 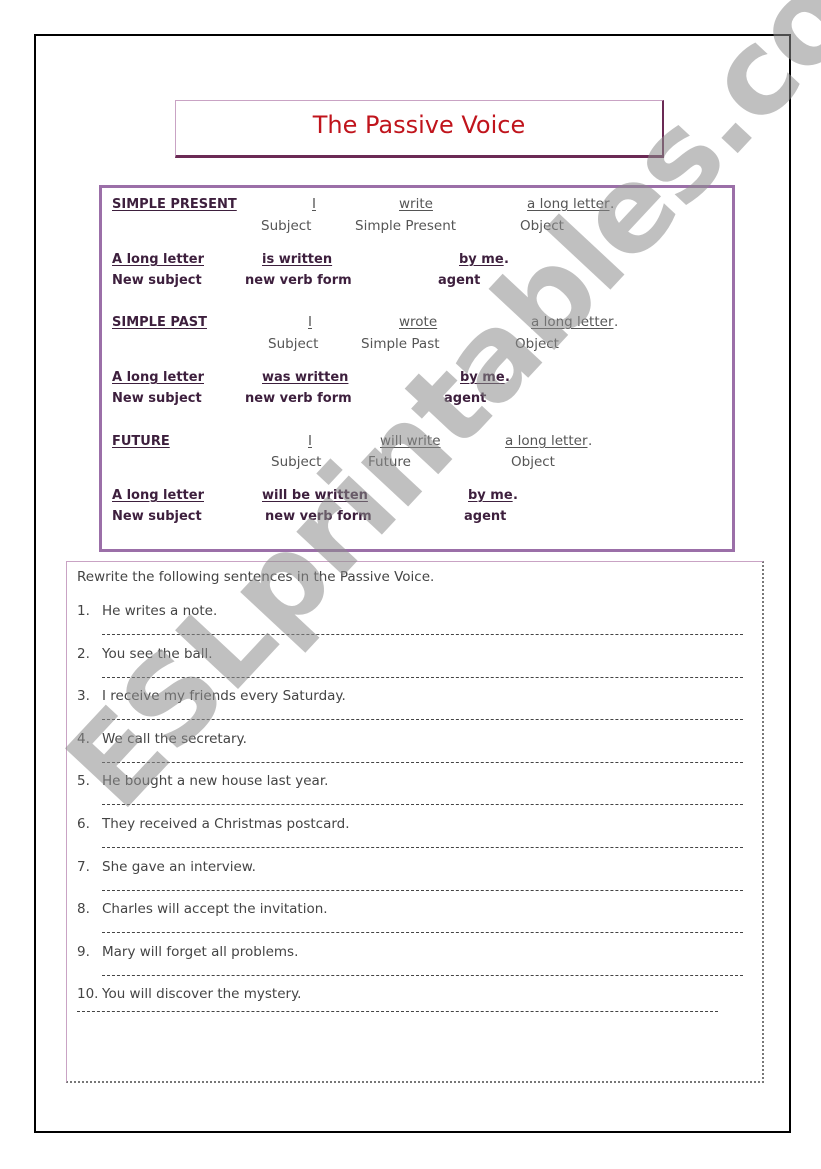 What do you see at coordinates (416, 204) in the screenshot?
I see `active-verb: write` at bounding box center [416, 204].